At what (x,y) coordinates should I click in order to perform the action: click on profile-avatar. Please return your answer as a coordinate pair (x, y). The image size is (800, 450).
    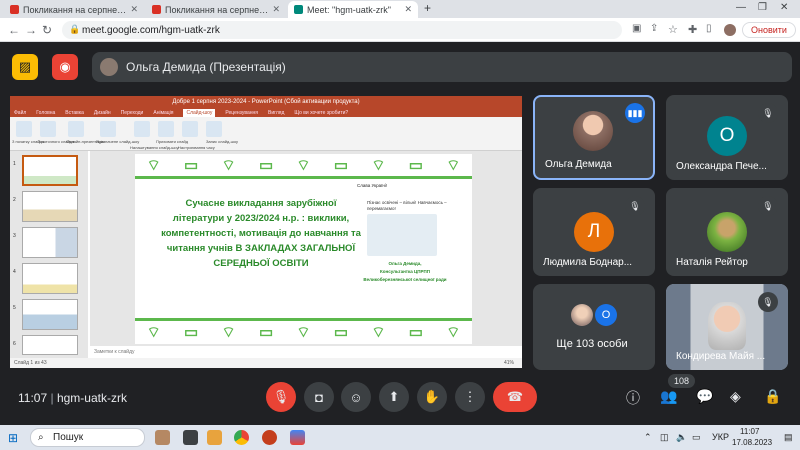
    Looking at the image, I should click on (730, 30).